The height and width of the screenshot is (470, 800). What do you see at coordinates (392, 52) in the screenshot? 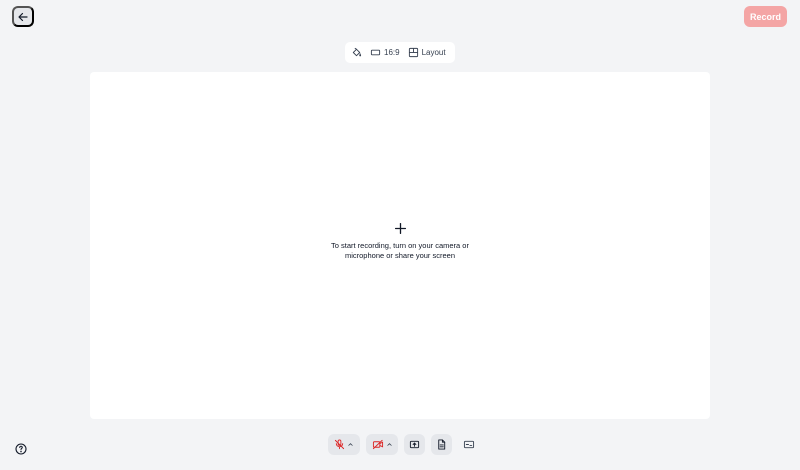
I see `aspect-ratio-label: 16:9` at bounding box center [392, 52].